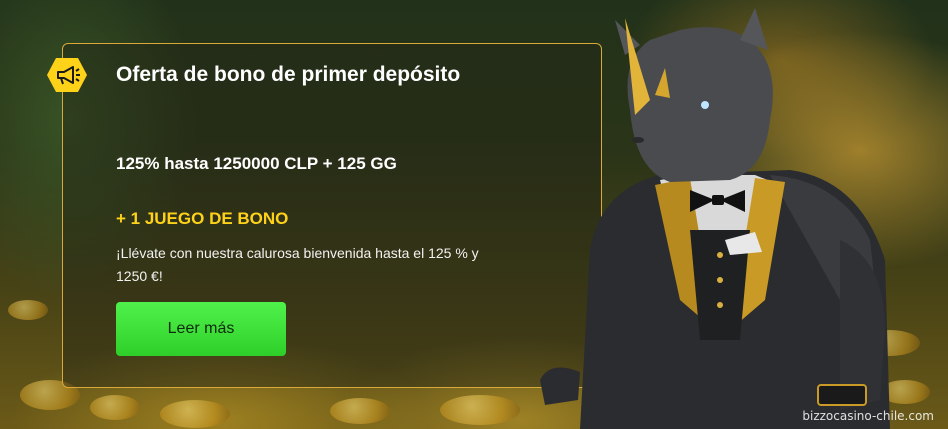 The image size is (948, 429). What do you see at coordinates (202, 218) in the screenshot?
I see `bonus-game-label: + 1 JUEGO DE BONO` at bounding box center [202, 218].